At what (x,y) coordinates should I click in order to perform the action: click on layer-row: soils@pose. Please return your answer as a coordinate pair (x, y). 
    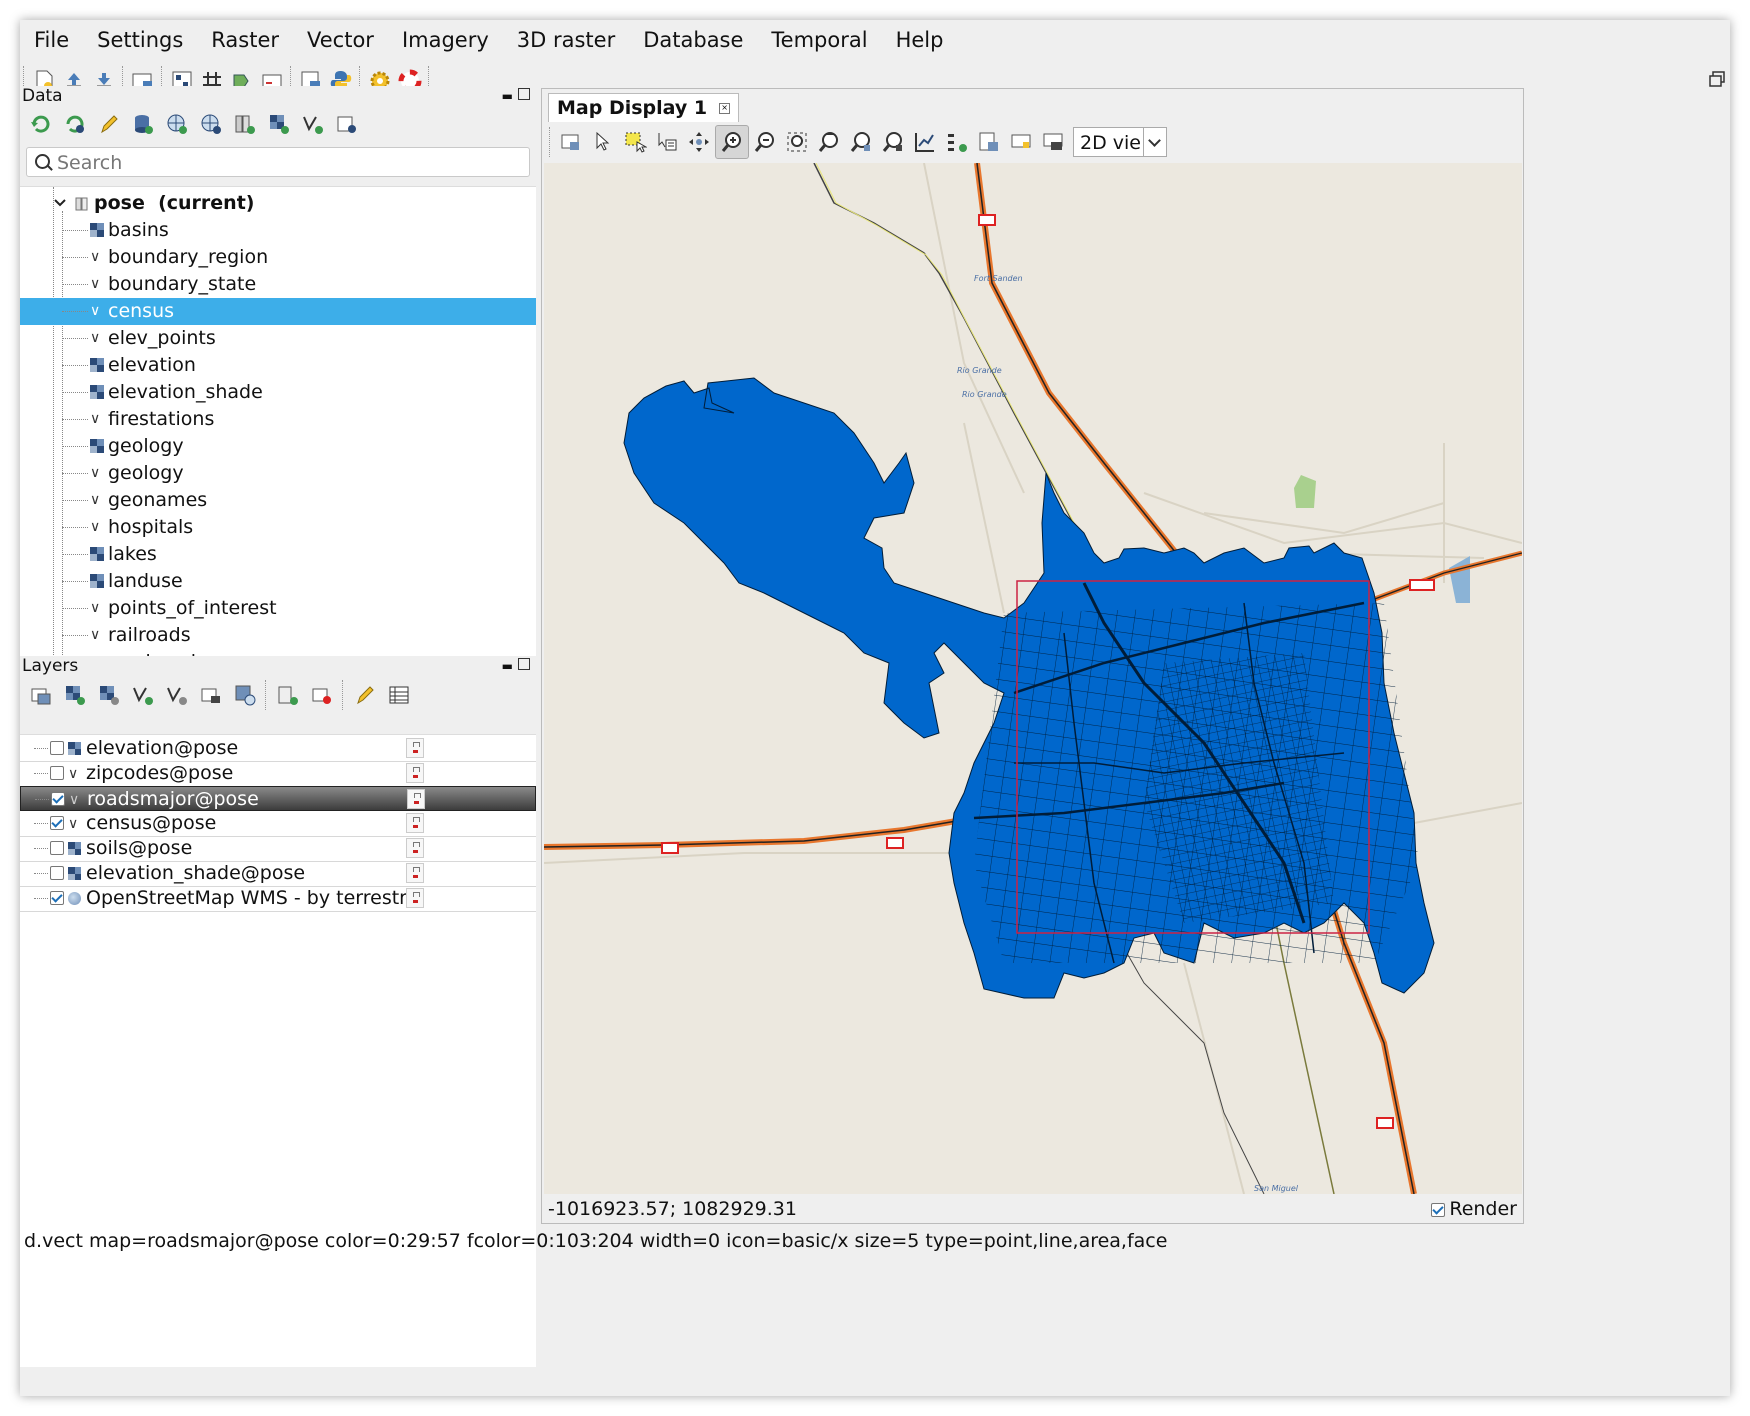
    Looking at the image, I should click on (278, 849).